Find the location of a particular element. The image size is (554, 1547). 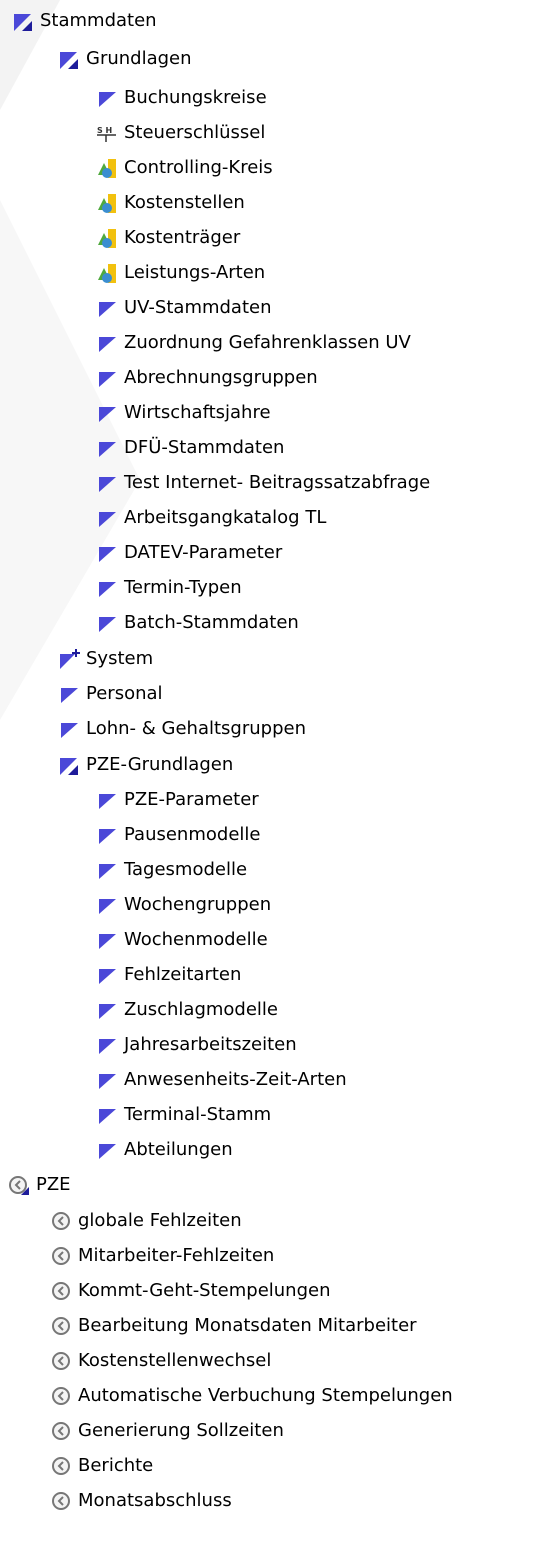

tree-item-generierung-sollzeiten: Generierung Sollzeiten is located at coordinates (277, 1431).